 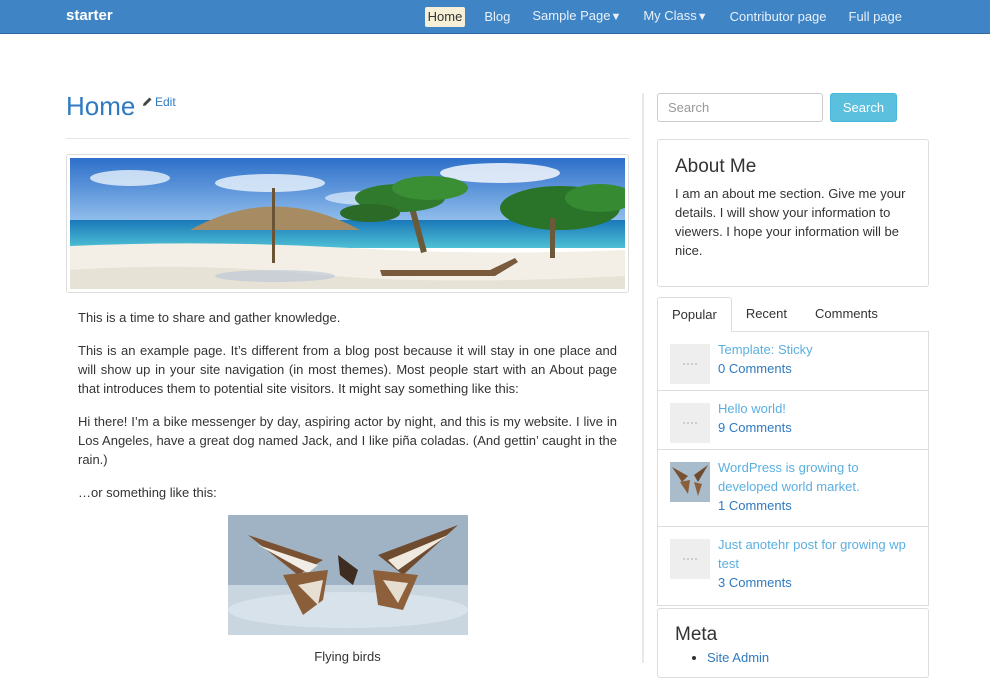 I want to click on nav-item-label: Sample Page, so click(x=571, y=15).